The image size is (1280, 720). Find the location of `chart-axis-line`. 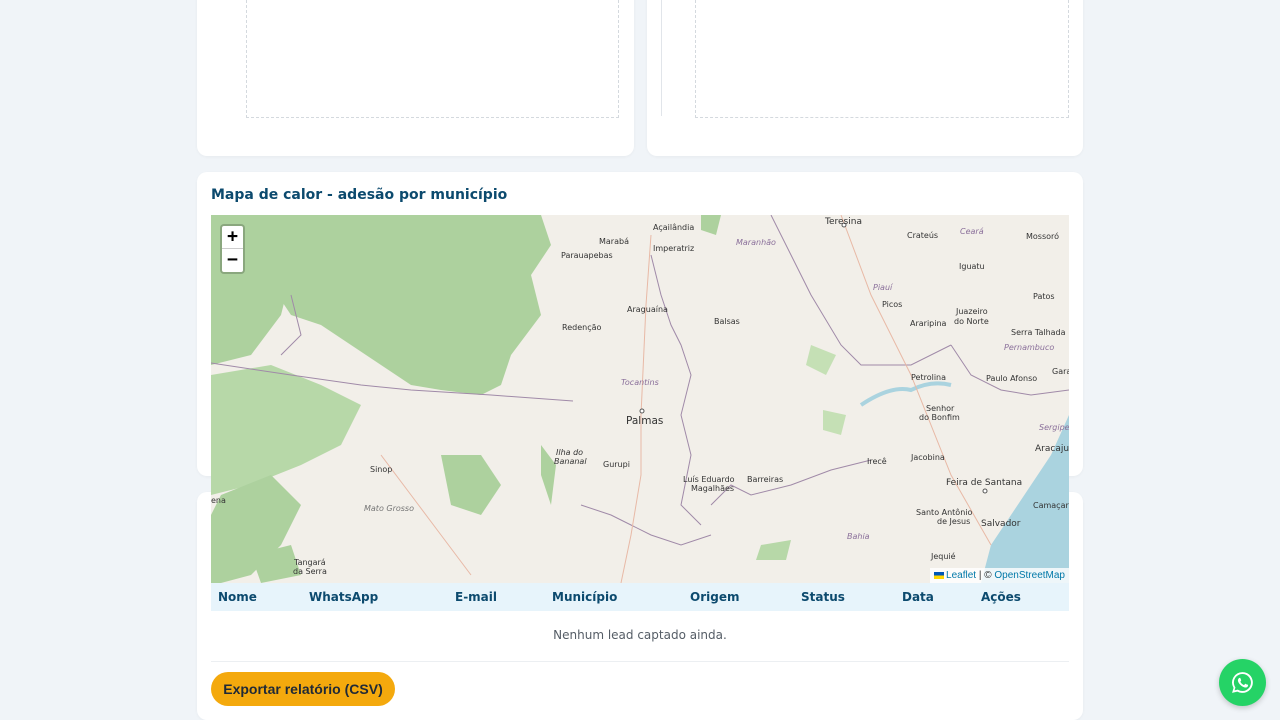

chart-axis-line is located at coordinates (661, 58).